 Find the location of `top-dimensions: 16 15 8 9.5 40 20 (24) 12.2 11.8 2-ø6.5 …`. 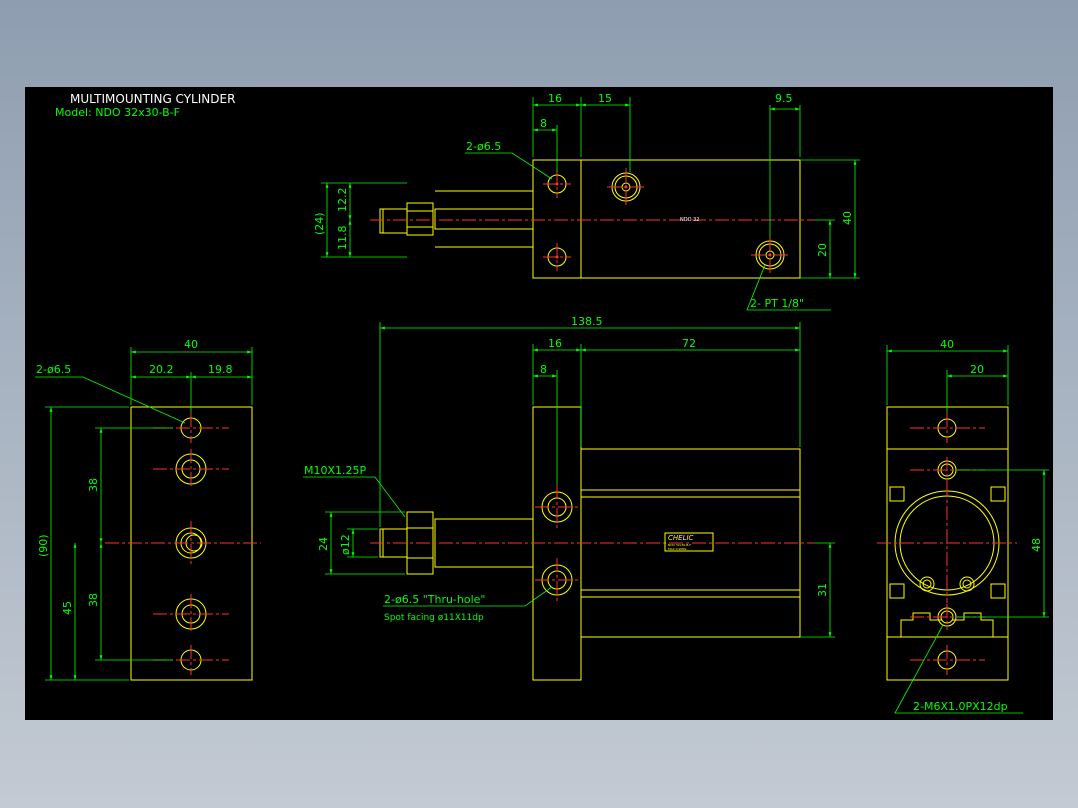

top-dimensions: 16 15 8 9.5 40 20 (24) 12.2 11.8 2-ø6.5 … is located at coordinates (586, 201).